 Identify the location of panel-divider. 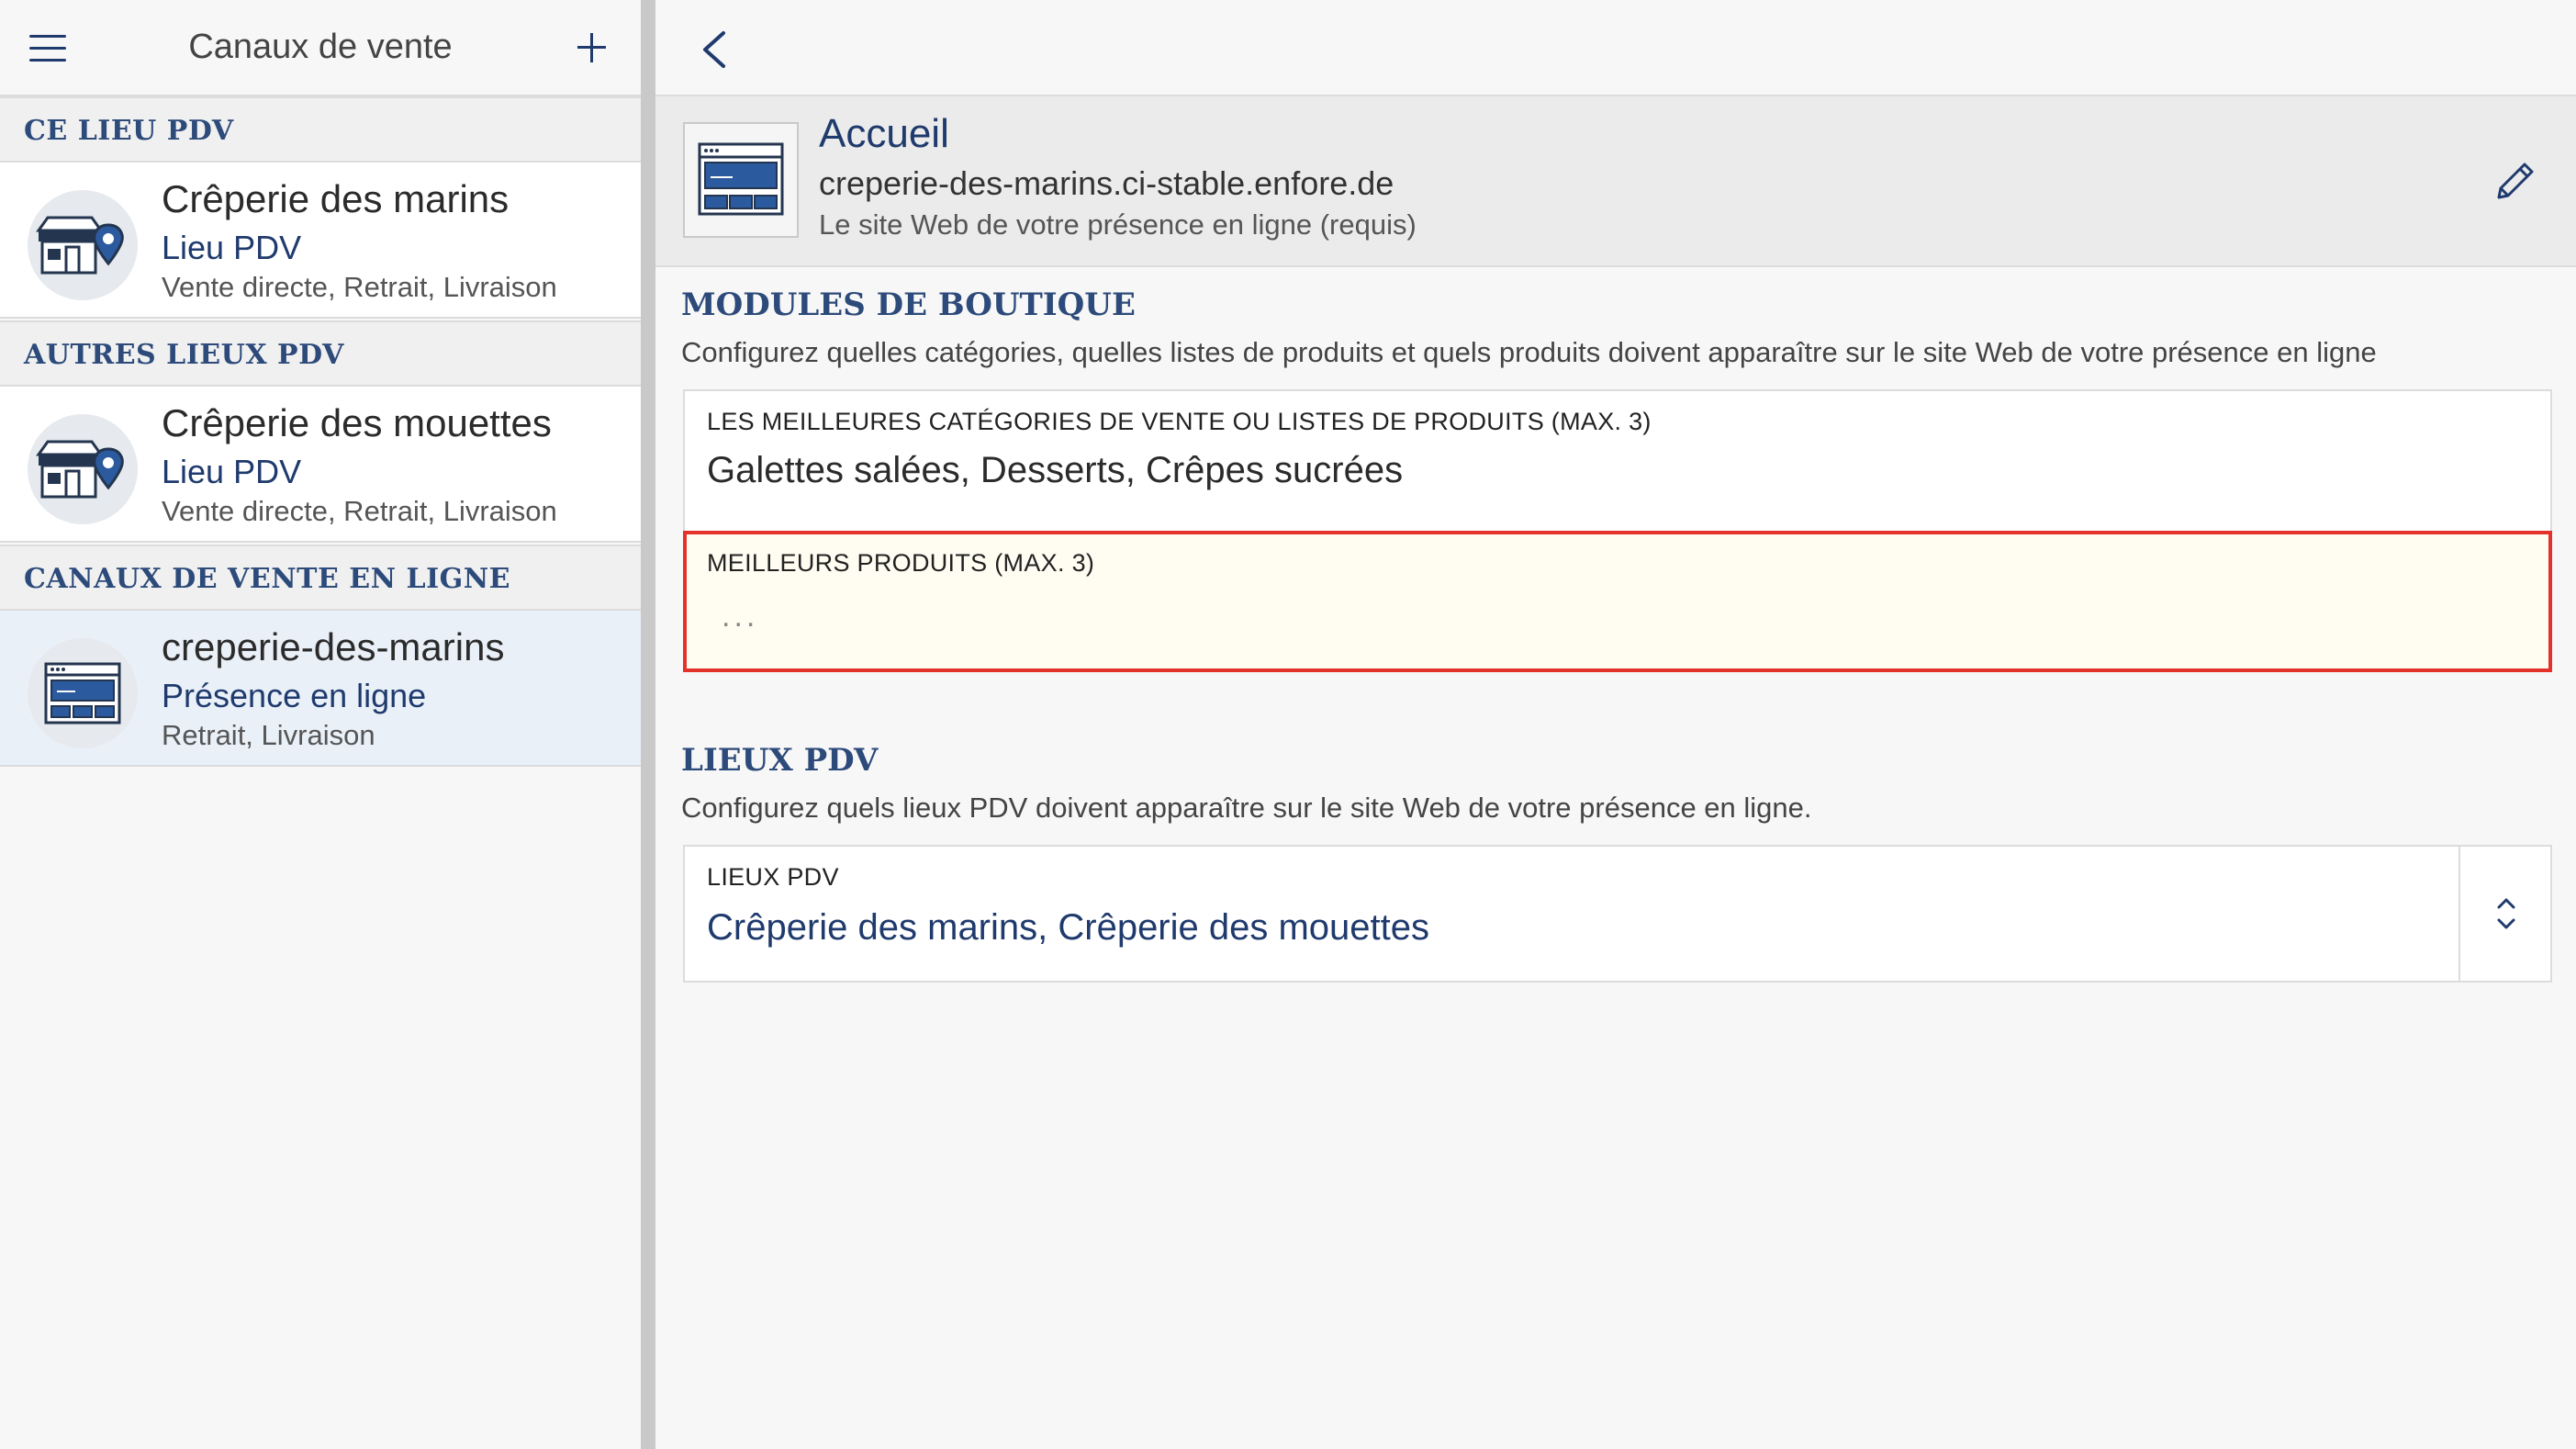
(648, 724).